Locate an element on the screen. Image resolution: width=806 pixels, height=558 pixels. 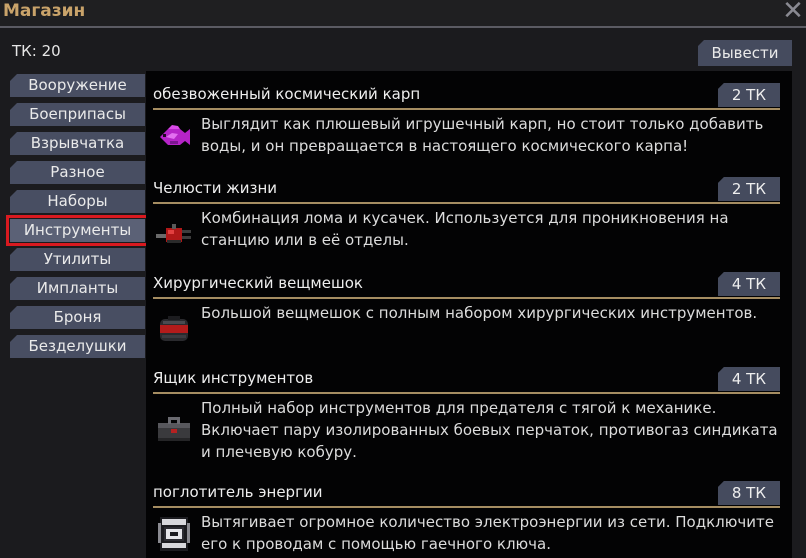
item-name: поглотитель энергии is located at coordinates (238, 492).